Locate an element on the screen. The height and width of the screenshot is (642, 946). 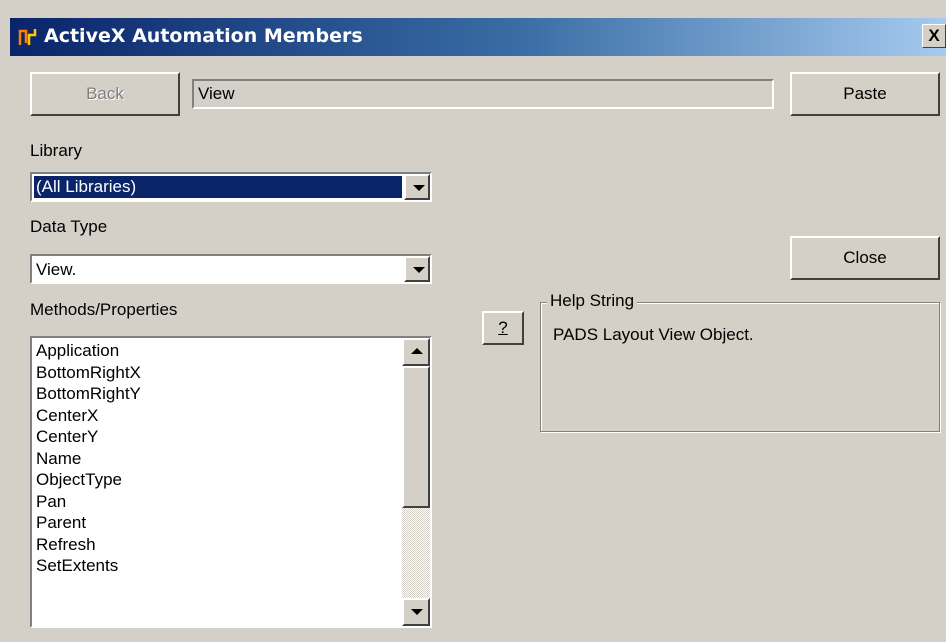
title-bar: ActiveX Automation Members X is located at coordinates (478, 37).